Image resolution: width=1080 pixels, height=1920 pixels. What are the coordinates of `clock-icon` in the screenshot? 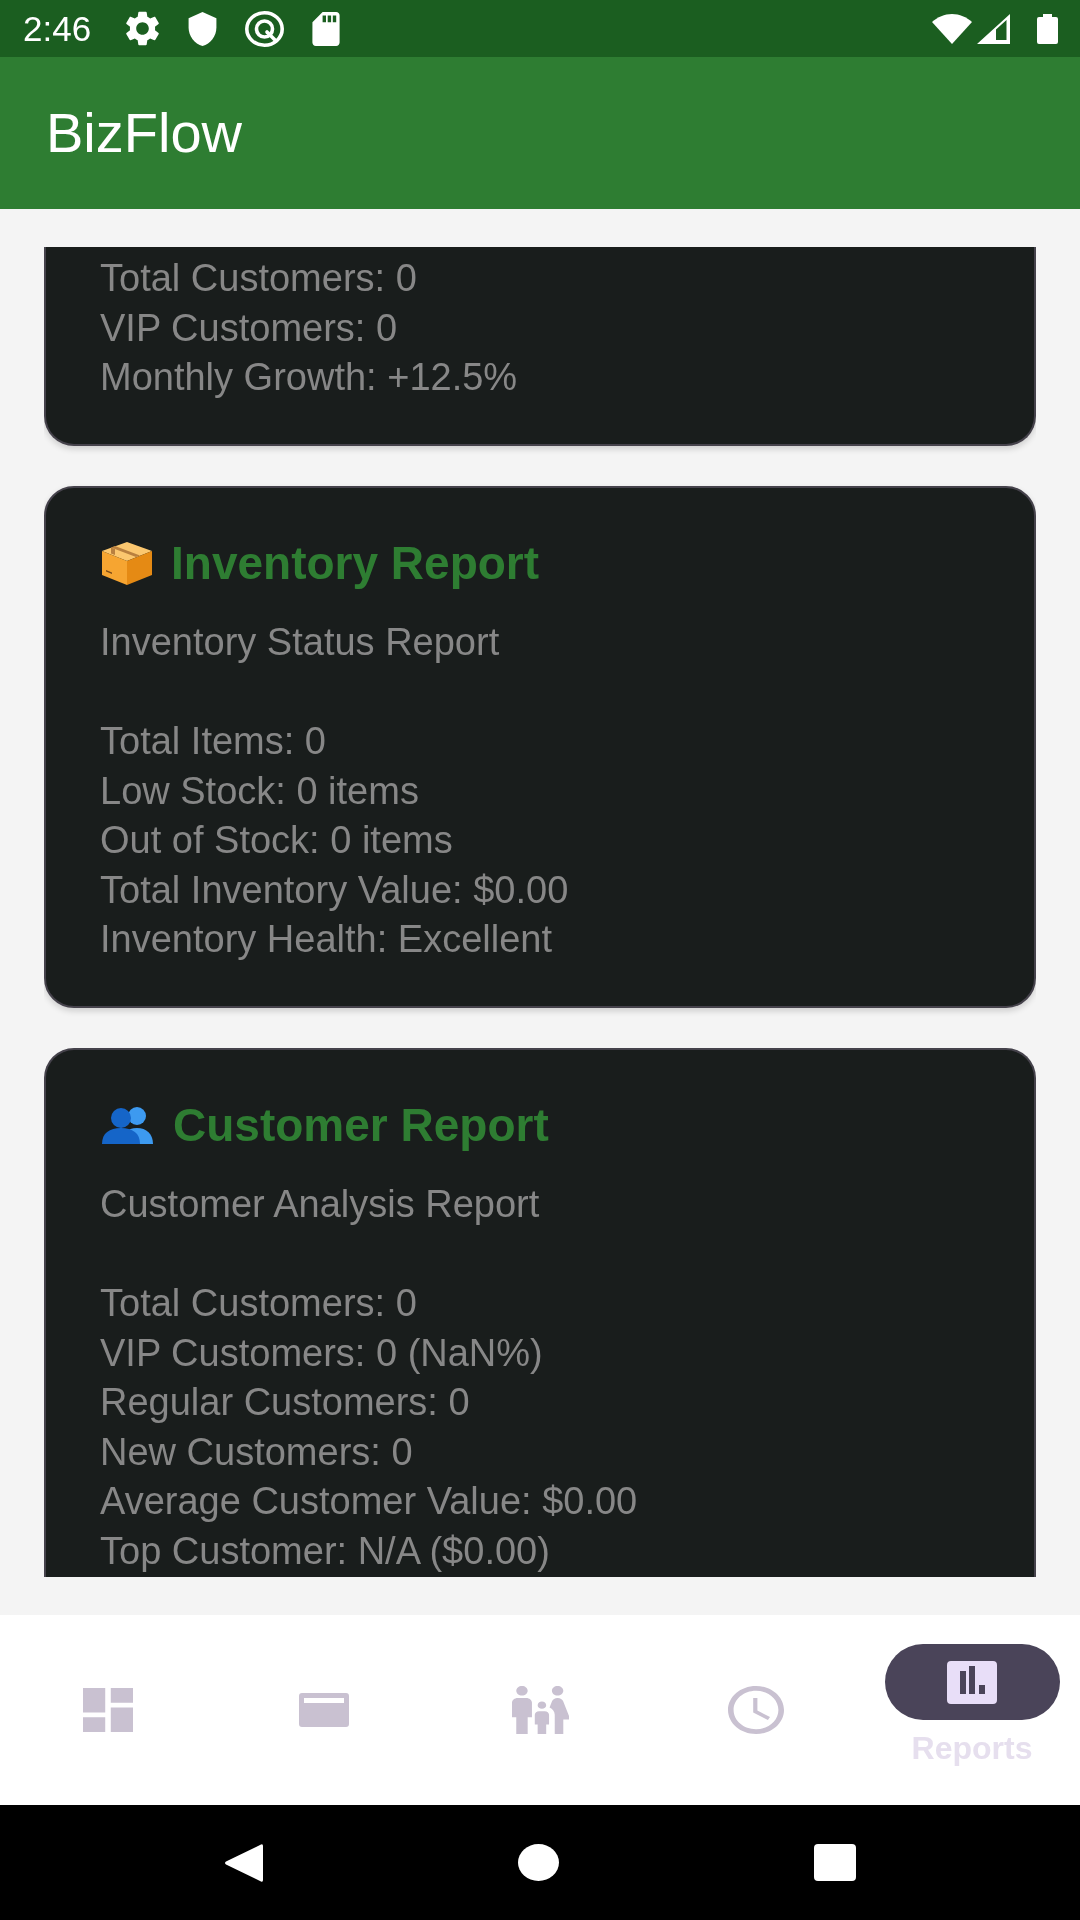 It's located at (756, 1710).